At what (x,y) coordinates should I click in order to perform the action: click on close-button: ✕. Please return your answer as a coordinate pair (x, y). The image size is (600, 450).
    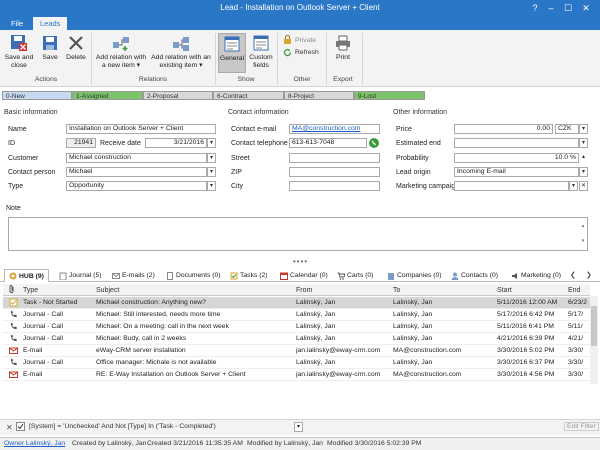
    Looking at the image, I should click on (586, 8).